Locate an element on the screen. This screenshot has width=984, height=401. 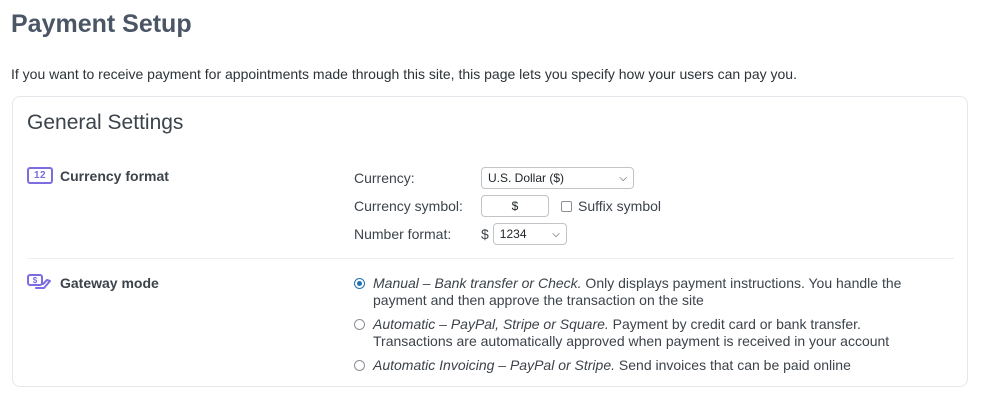
money-hand-icon: $ is located at coordinates (40, 282).